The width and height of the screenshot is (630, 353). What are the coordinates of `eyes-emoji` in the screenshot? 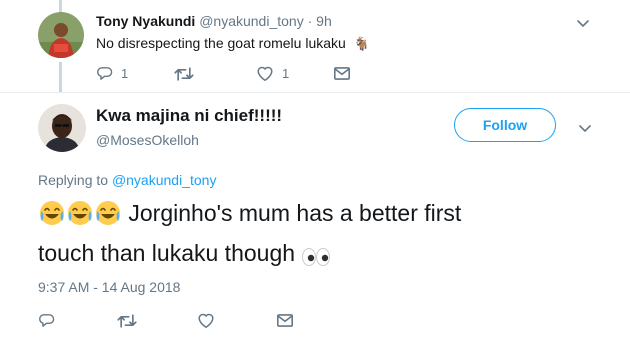 It's located at (316, 259).